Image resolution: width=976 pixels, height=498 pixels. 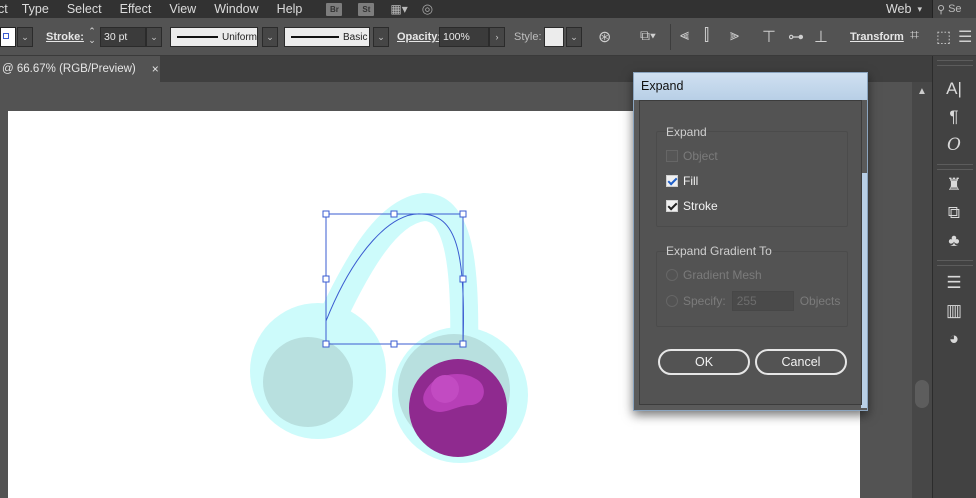 I want to click on gradient-group, so click(x=752, y=289).